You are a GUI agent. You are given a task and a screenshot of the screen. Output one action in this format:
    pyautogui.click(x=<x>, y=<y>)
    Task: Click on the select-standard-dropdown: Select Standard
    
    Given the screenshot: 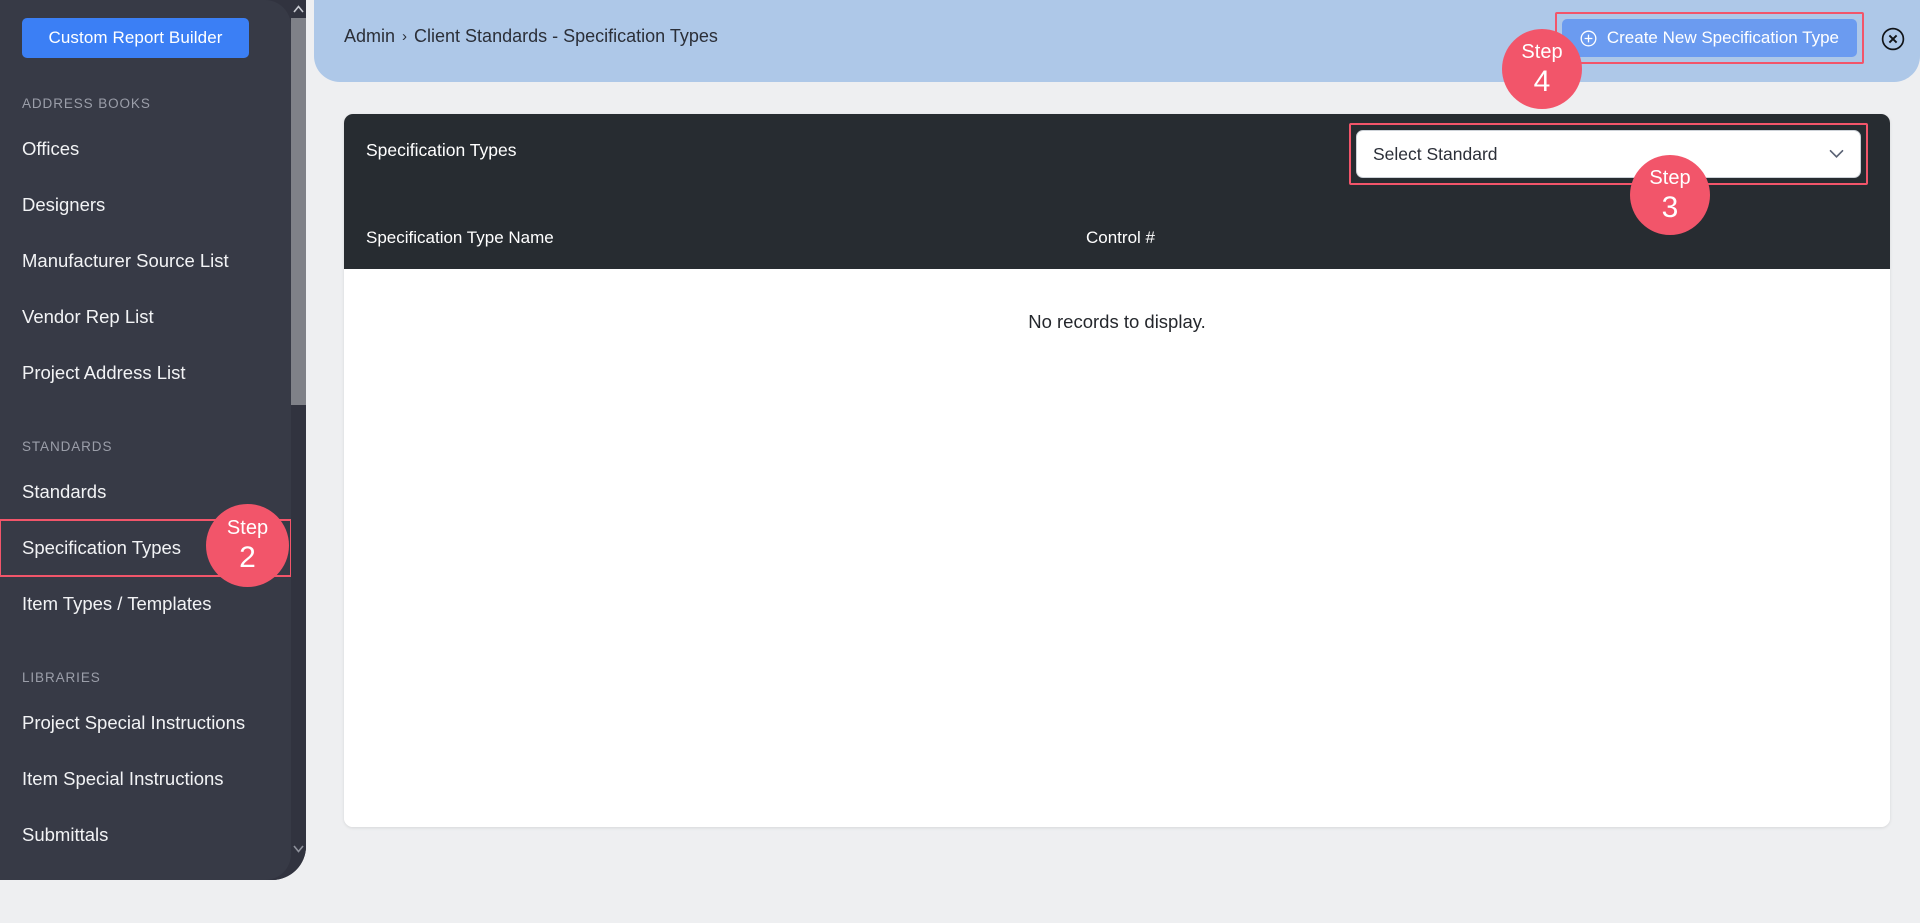 What is the action you would take?
    pyautogui.click(x=1608, y=154)
    